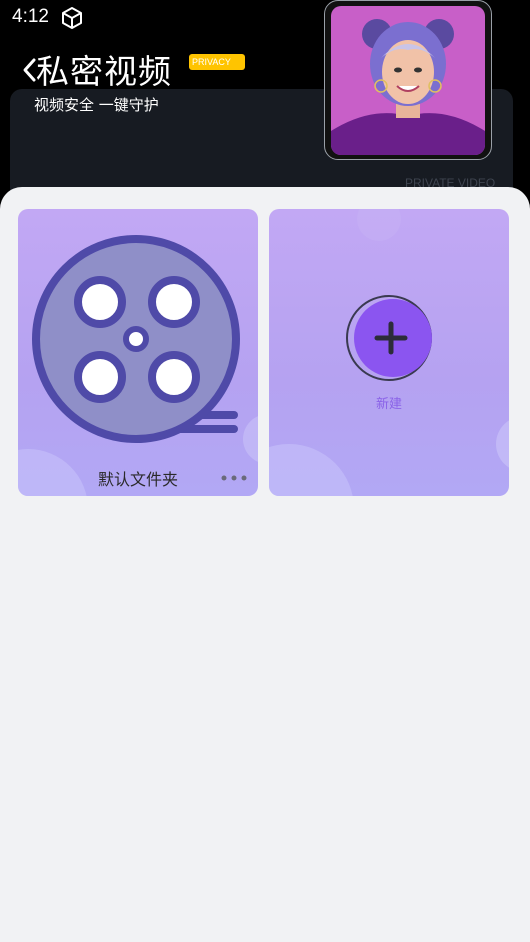 The width and height of the screenshot is (530, 942). I want to click on privacy-badge: PRIVACY, so click(217, 62).